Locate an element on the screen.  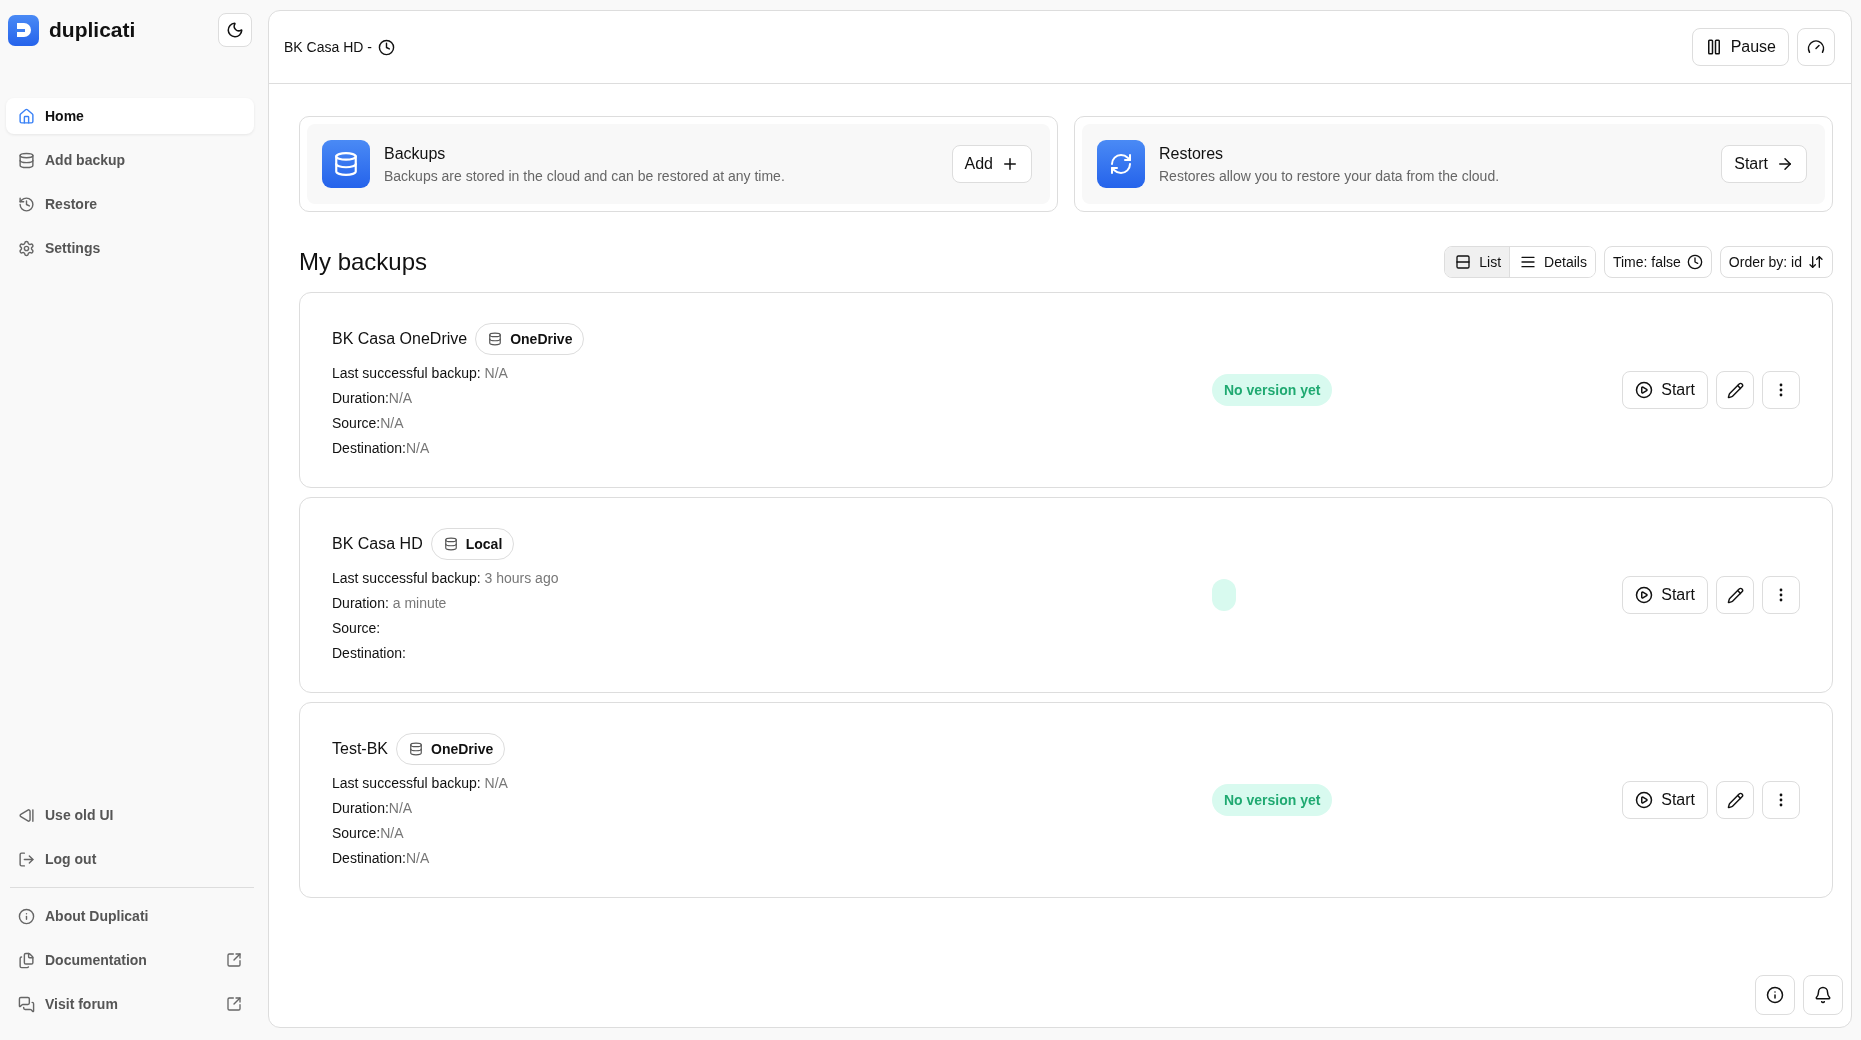
info-button is located at coordinates (1775, 995).